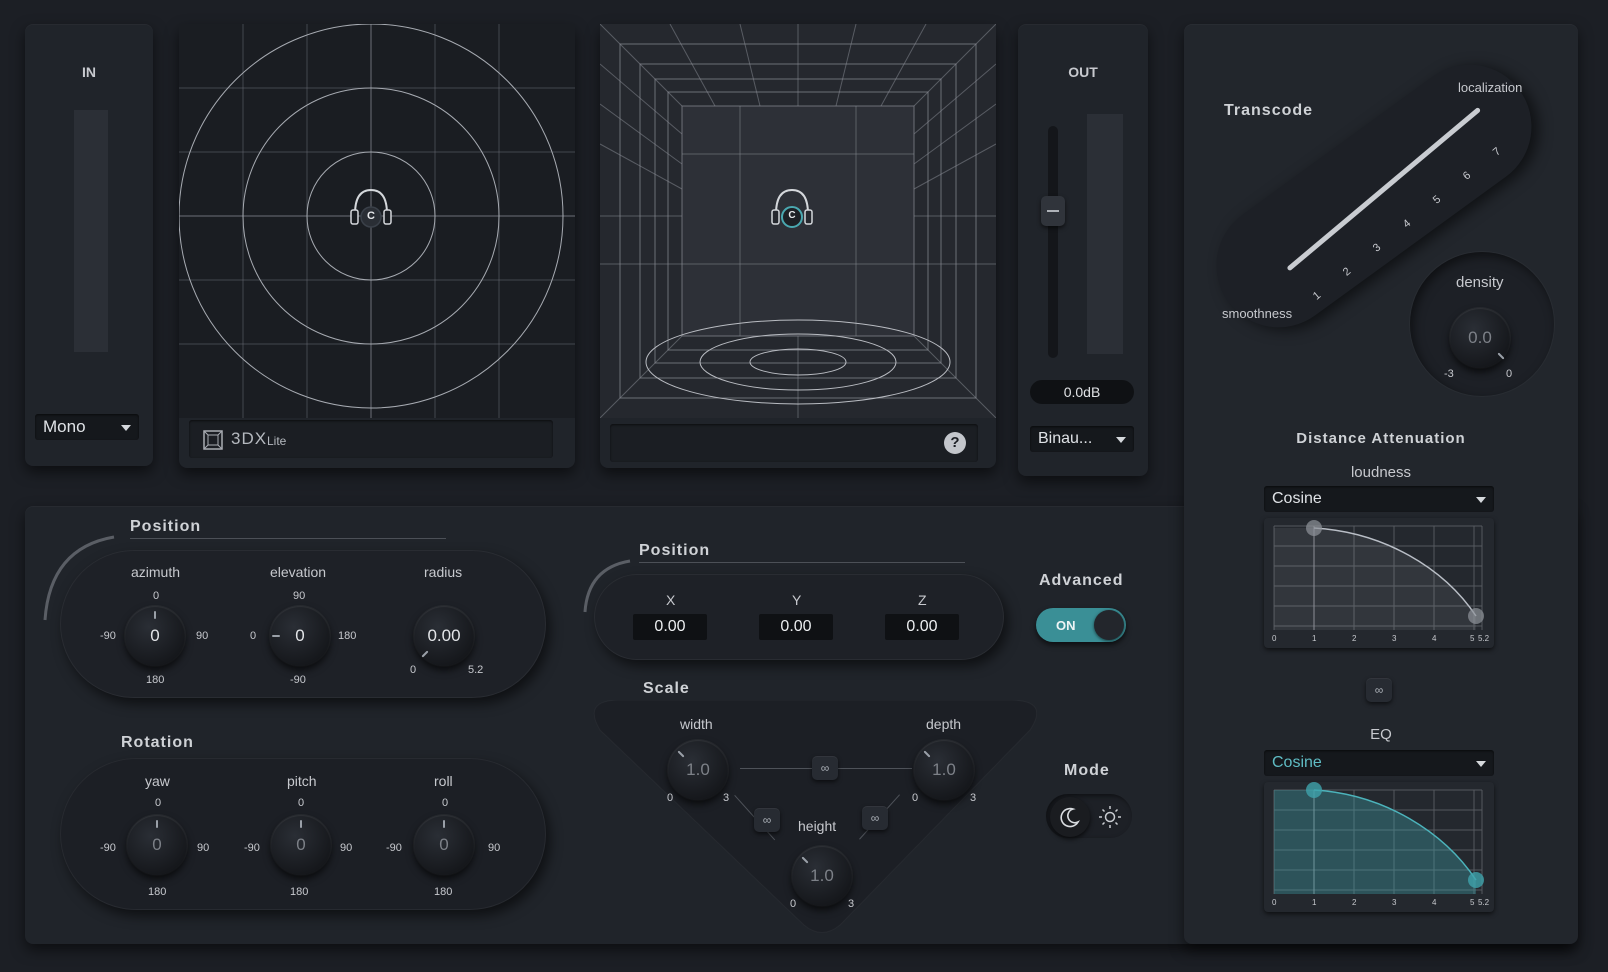 The height and width of the screenshot is (972, 1608). Describe the element at coordinates (79, 578) in the screenshot. I see `position-arc-decoration` at that location.